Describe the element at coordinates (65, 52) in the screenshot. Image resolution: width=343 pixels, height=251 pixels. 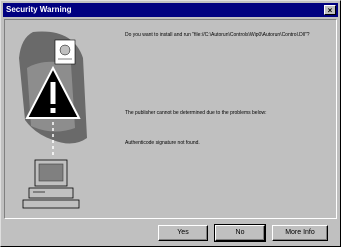
I see `certificate-icon` at that location.